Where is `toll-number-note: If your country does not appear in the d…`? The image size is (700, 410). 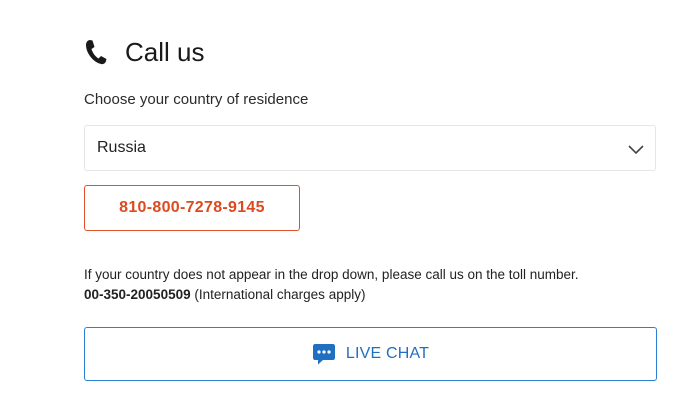 toll-number-note: If your country does not appear in the d… is located at coordinates (379, 285).